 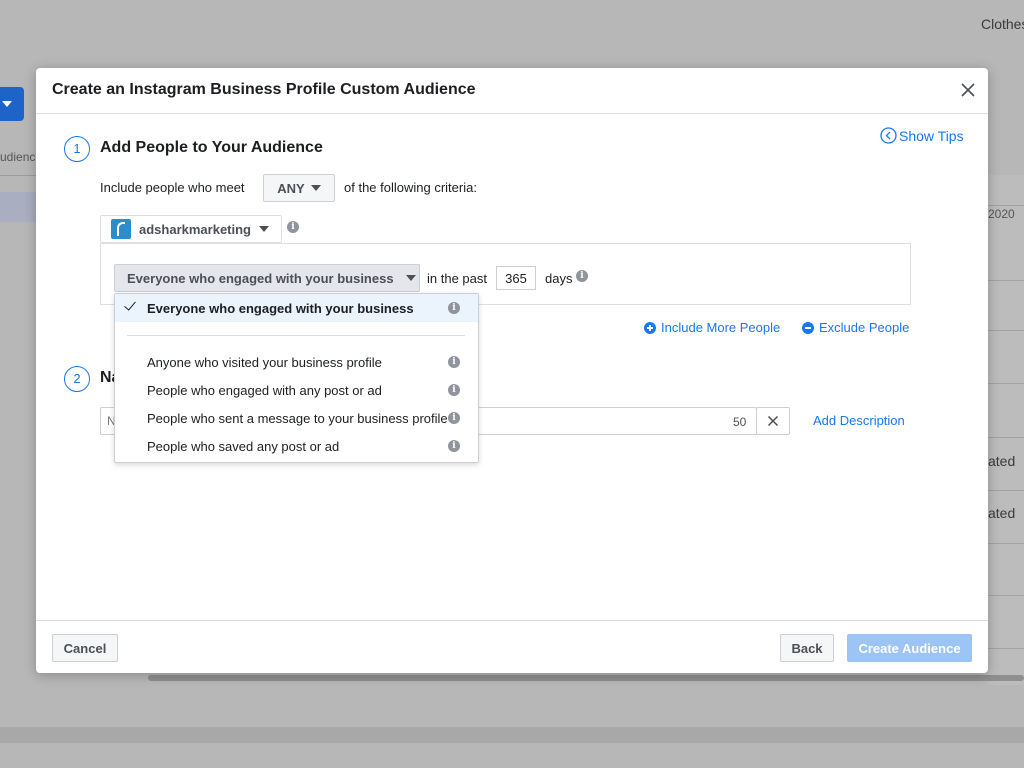 I want to click on dropdown-option-label: People who saved any post or ad, so click(x=243, y=446).